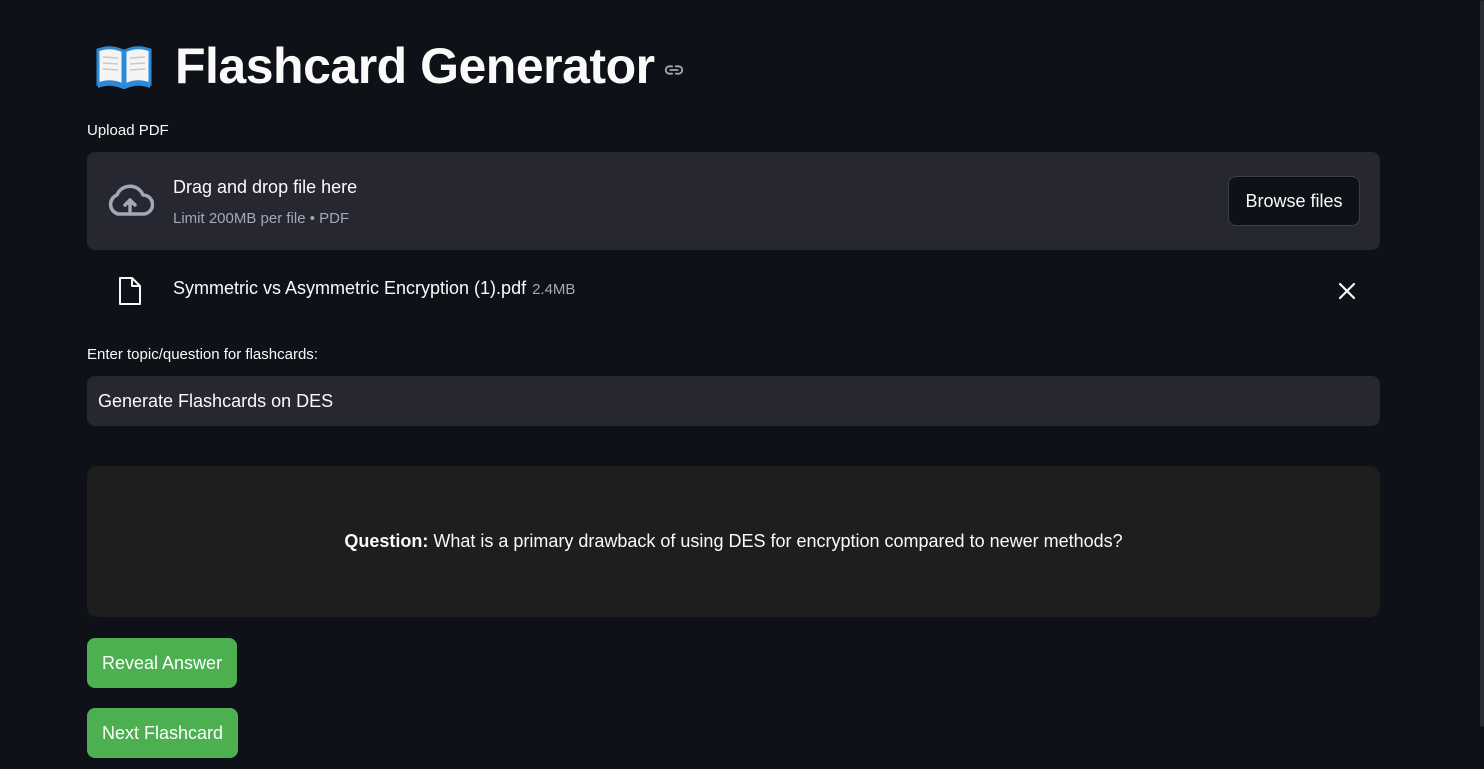 This screenshot has height=769, width=1484. I want to click on scrollbar, so click(1482, 363).